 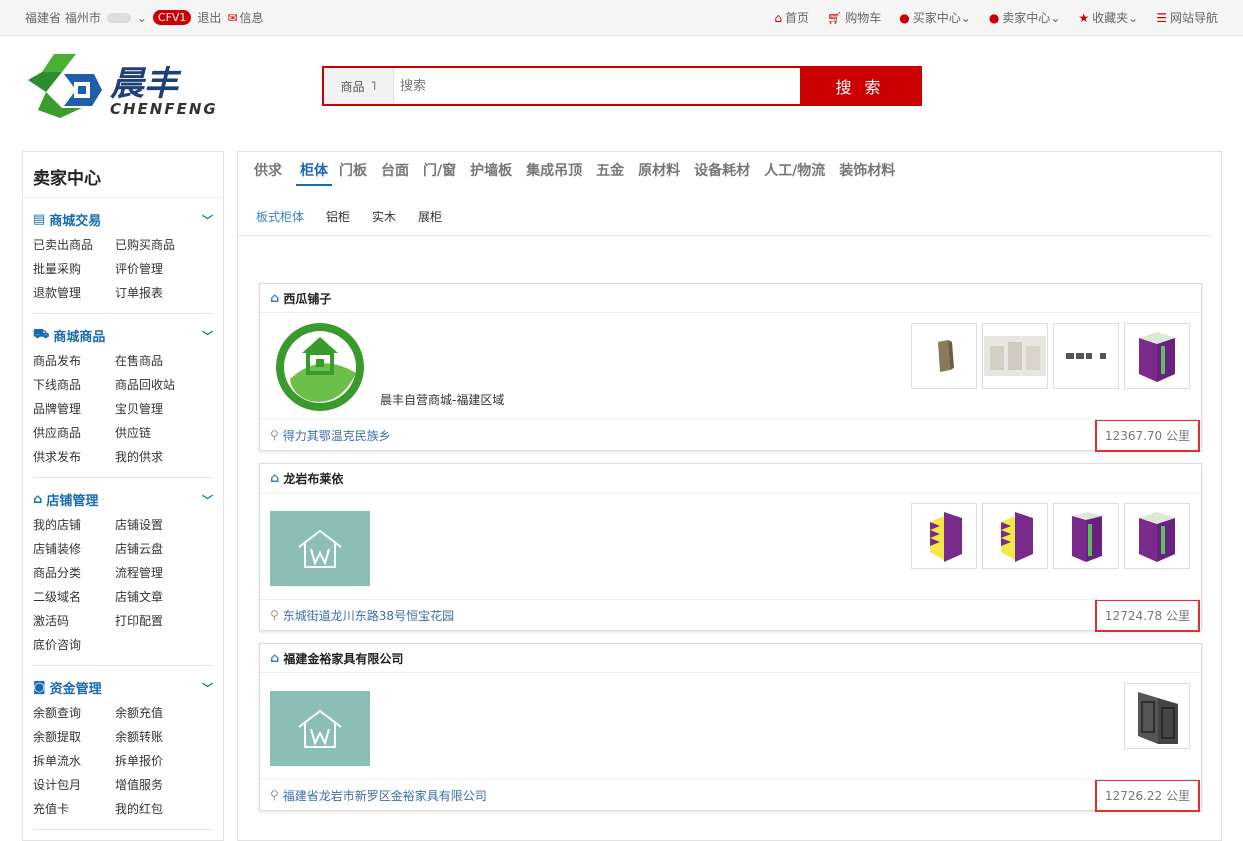 What do you see at coordinates (156, 293) in the screenshot?
I see `sidebar-item: 订单报表` at bounding box center [156, 293].